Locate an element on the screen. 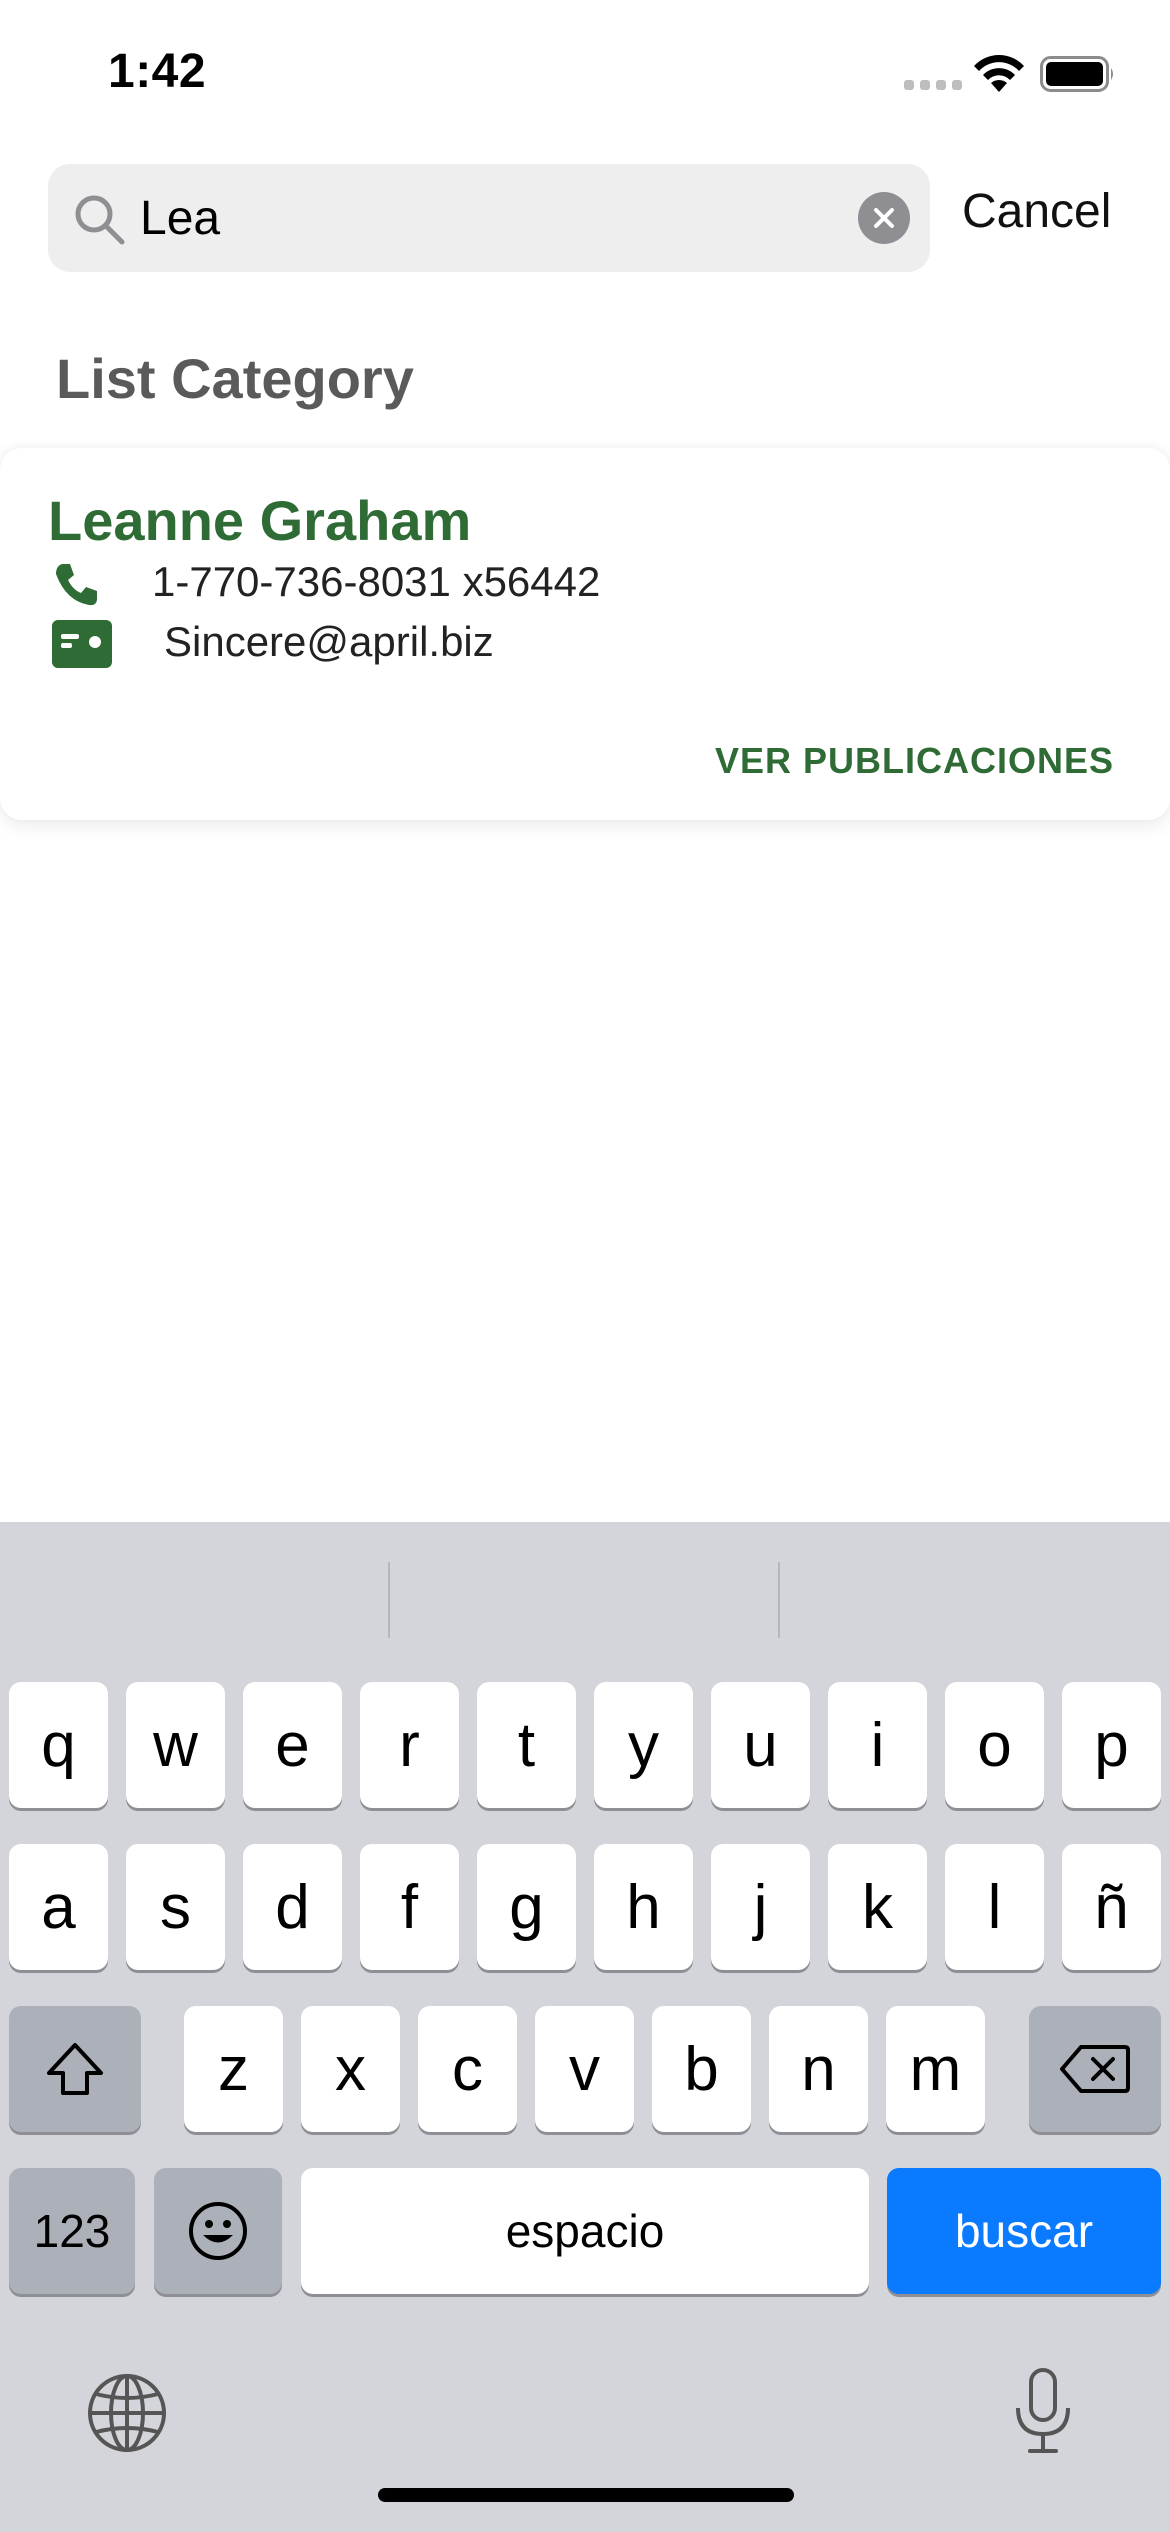 This screenshot has width=1170, height=2532. shift-key is located at coordinates (75, 2069).